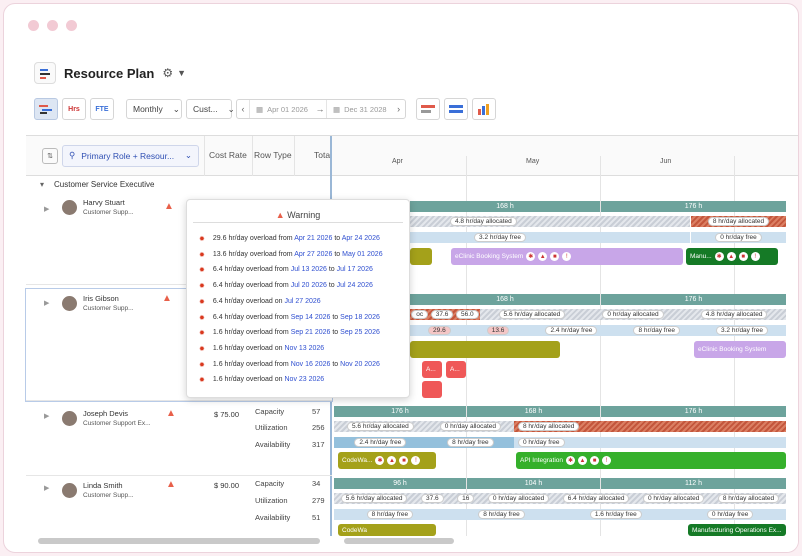 Image resolution: width=802 pixels, height=556 pixels. What do you see at coordinates (483, 109) in the screenshot?
I see `report-button` at bounding box center [483, 109].